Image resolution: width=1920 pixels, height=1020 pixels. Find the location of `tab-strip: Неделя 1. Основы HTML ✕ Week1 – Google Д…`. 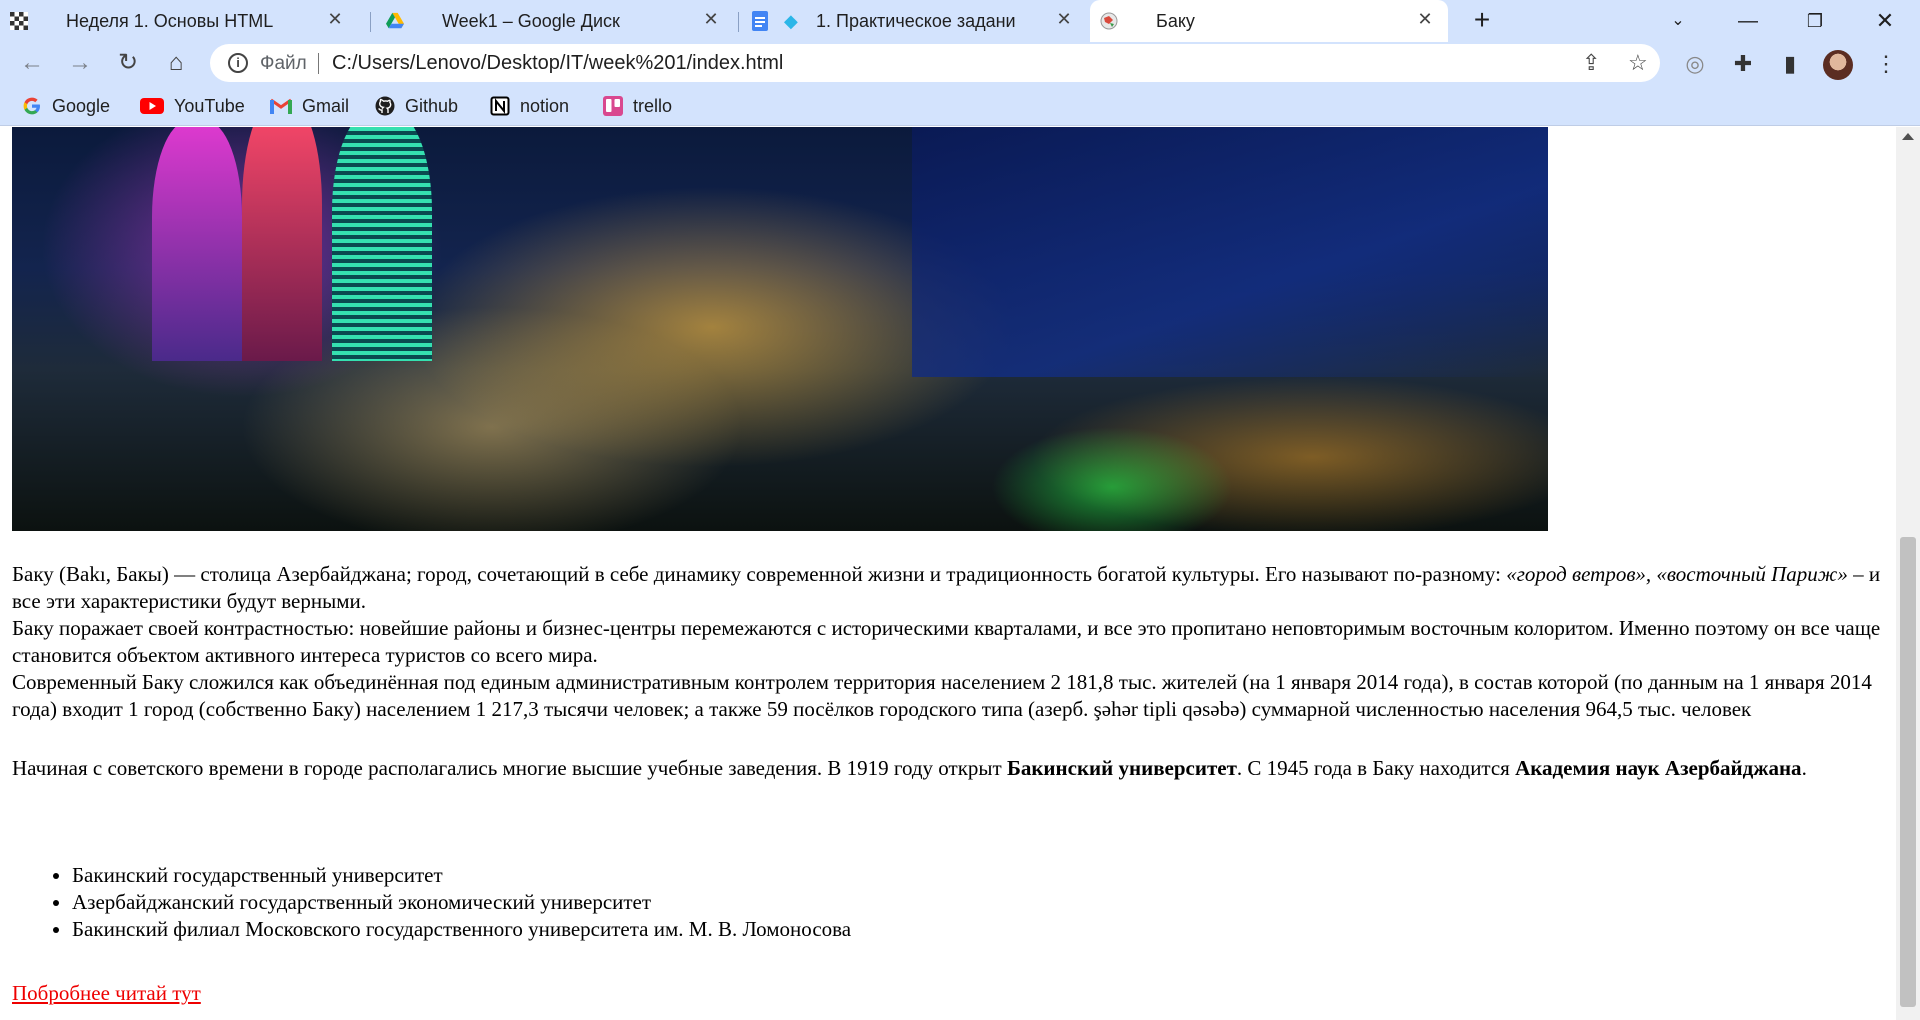

tab-strip: Неделя 1. Основы HTML ✕ Week1 – Google Д… is located at coordinates (960, 21).